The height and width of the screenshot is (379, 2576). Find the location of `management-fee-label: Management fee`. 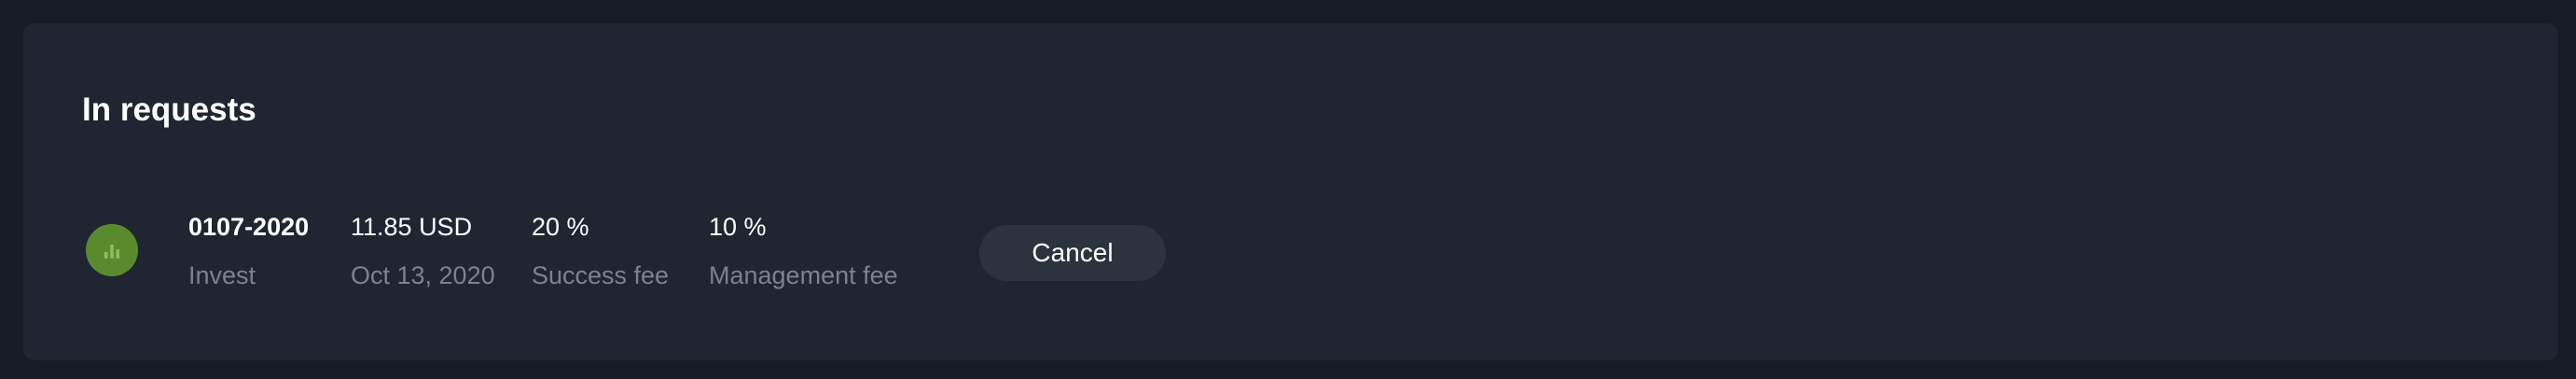

management-fee-label: Management fee is located at coordinates (803, 275).